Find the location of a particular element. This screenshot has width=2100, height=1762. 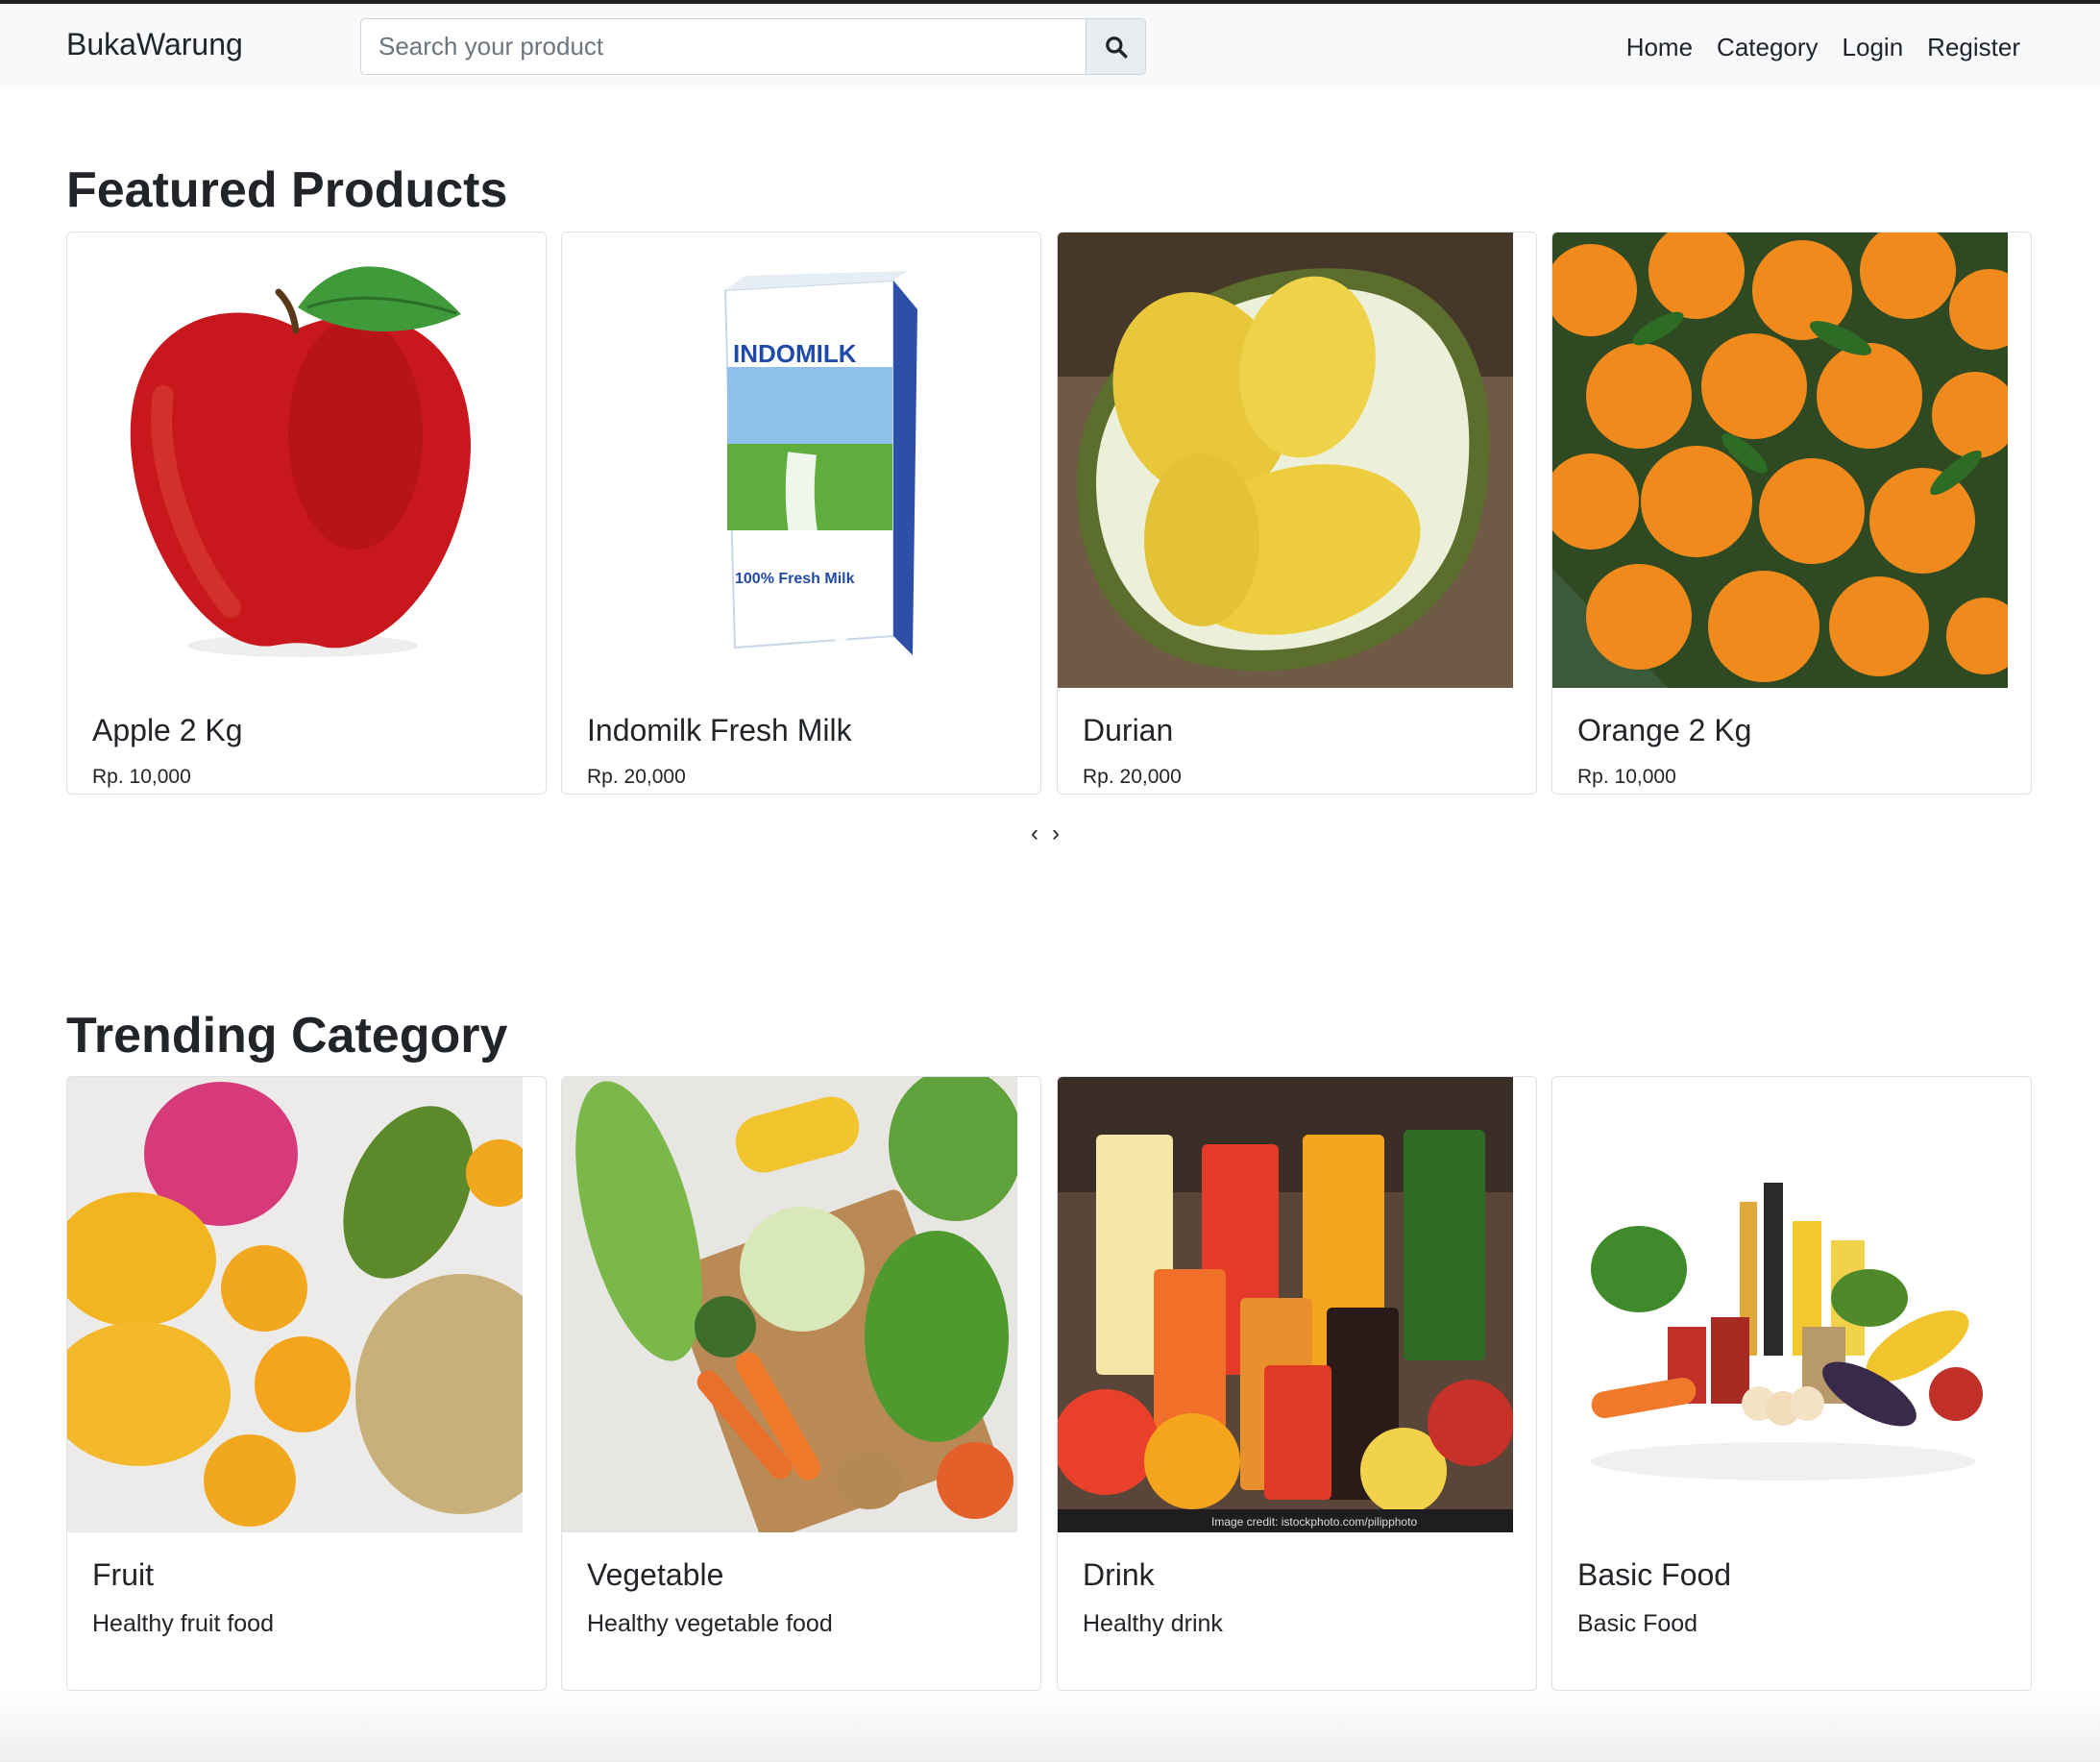

search-icon is located at coordinates (1116, 47).